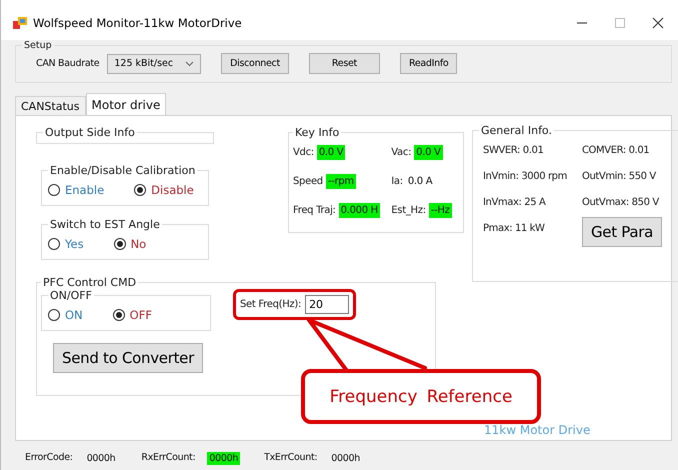  I want to click on group-title: Enable/Disable Calibration, so click(122, 170).